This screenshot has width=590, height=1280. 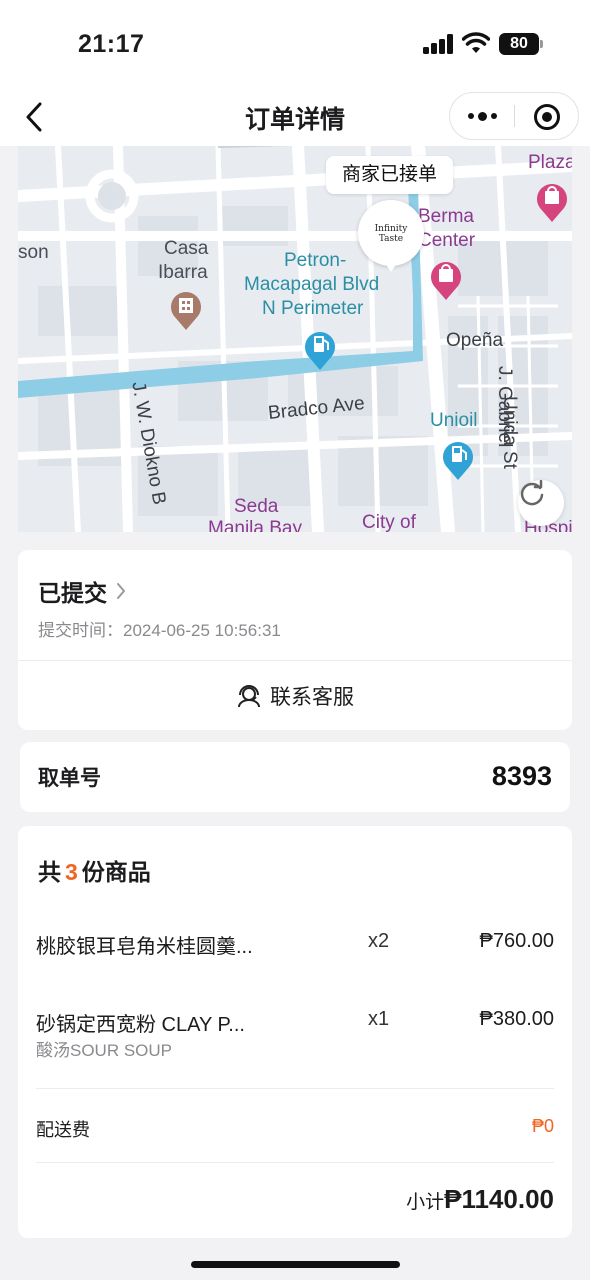 What do you see at coordinates (295, 117) in the screenshot?
I see `nav-bar: 订单详情` at bounding box center [295, 117].